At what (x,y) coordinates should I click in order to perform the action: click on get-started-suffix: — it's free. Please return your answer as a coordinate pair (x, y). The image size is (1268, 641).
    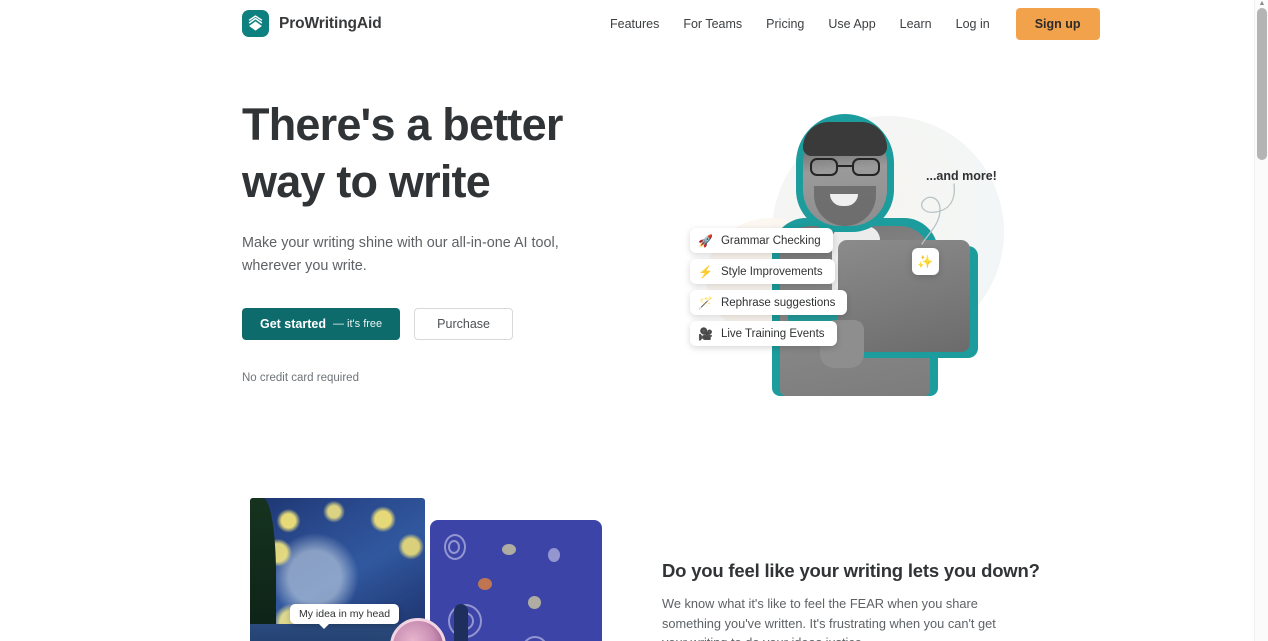
    Looking at the image, I should click on (358, 324).